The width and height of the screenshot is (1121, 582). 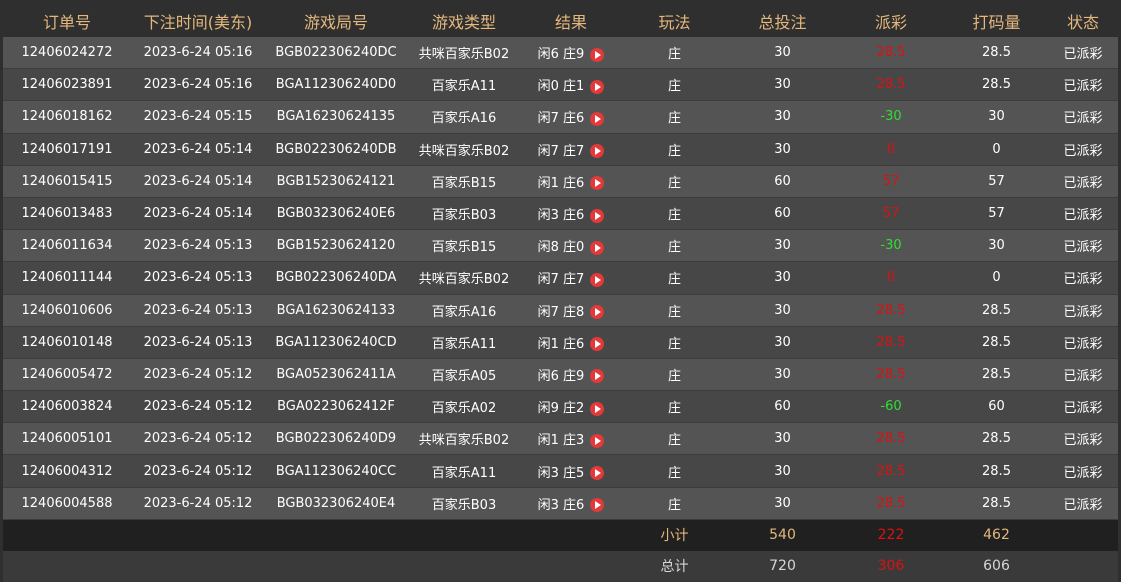 What do you see at coordinates (67, 471) in the screenshot?
I see `order-id: 12406004312` at bounding box center [67, 471].